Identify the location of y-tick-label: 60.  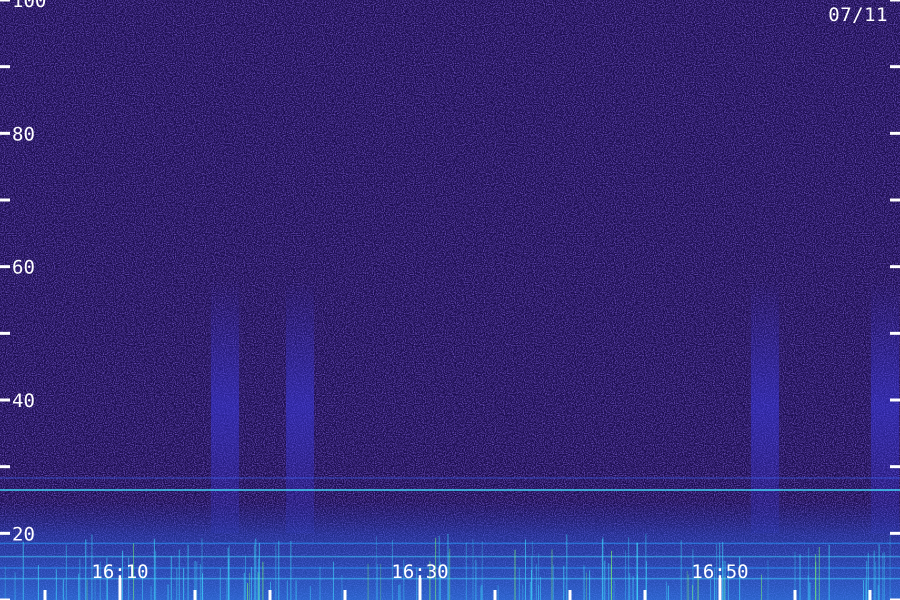
(23, 268).